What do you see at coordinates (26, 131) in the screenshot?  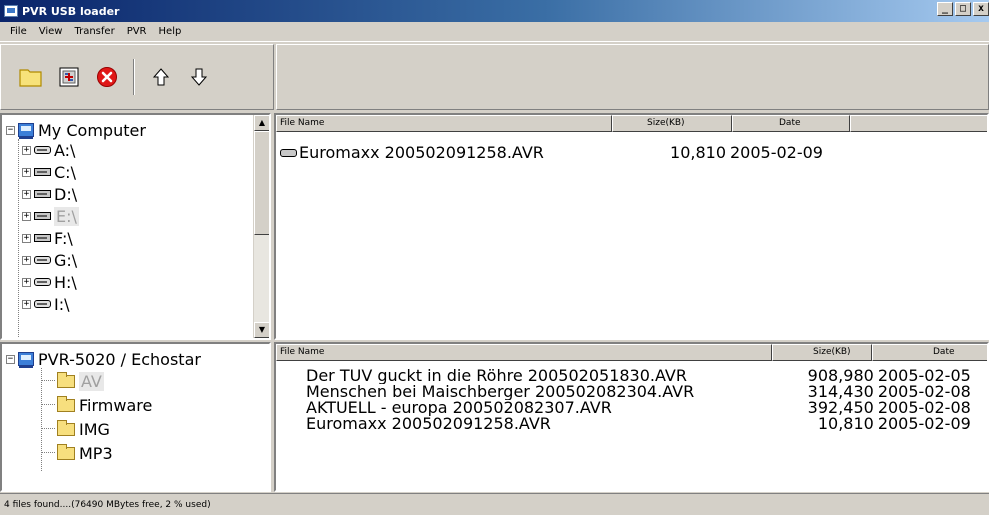 I see `computer-icon` at bounding box center [26, 131].